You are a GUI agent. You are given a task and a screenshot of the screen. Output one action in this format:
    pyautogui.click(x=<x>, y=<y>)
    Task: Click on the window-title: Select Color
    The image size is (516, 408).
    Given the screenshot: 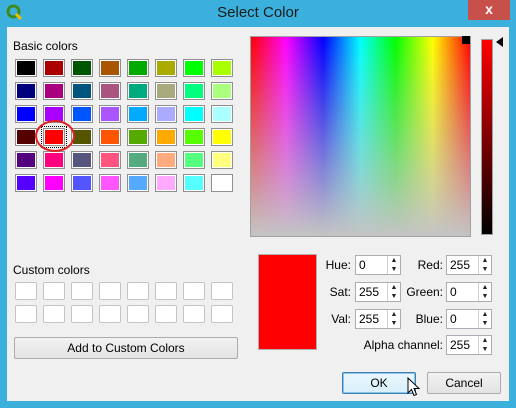 What is the action you would take?
    pyautogui.click(x=258, y=12)
    